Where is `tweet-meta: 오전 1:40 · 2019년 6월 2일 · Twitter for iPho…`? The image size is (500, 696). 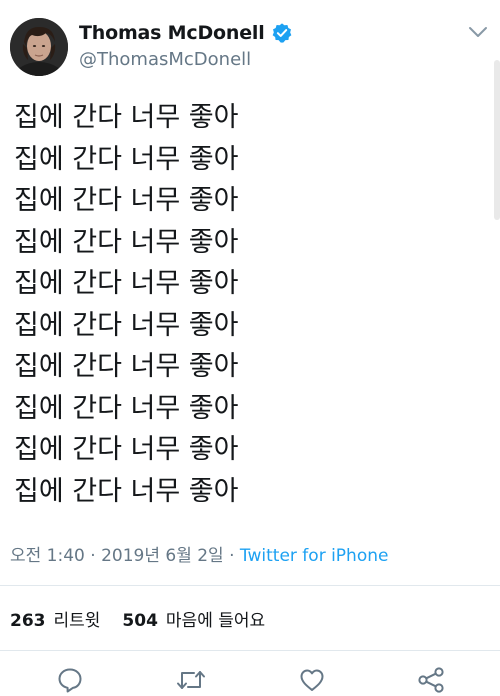
tweet-meta: 오전 1:40 · 2019년 6월 2일 · Twitter for iPho… is located at coordinates (199, 553).